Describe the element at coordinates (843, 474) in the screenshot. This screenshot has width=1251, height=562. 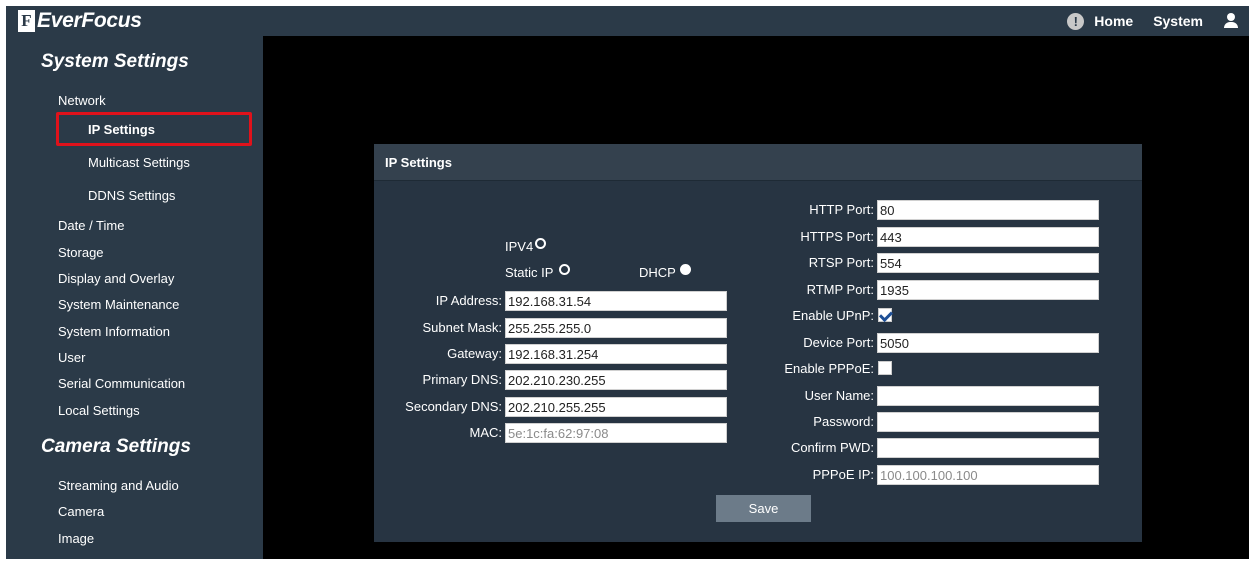
I see `pppoe-ip-label: PPPoE IP:` at that location.